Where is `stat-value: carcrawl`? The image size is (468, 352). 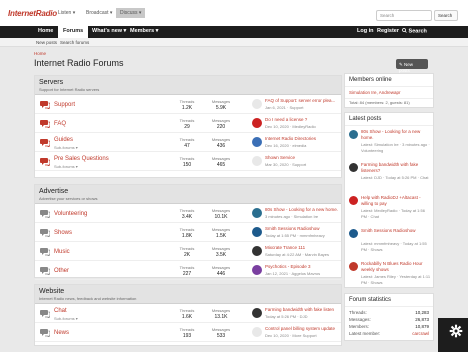 stat-value: carcrawl is located at coordinates (420, 333).